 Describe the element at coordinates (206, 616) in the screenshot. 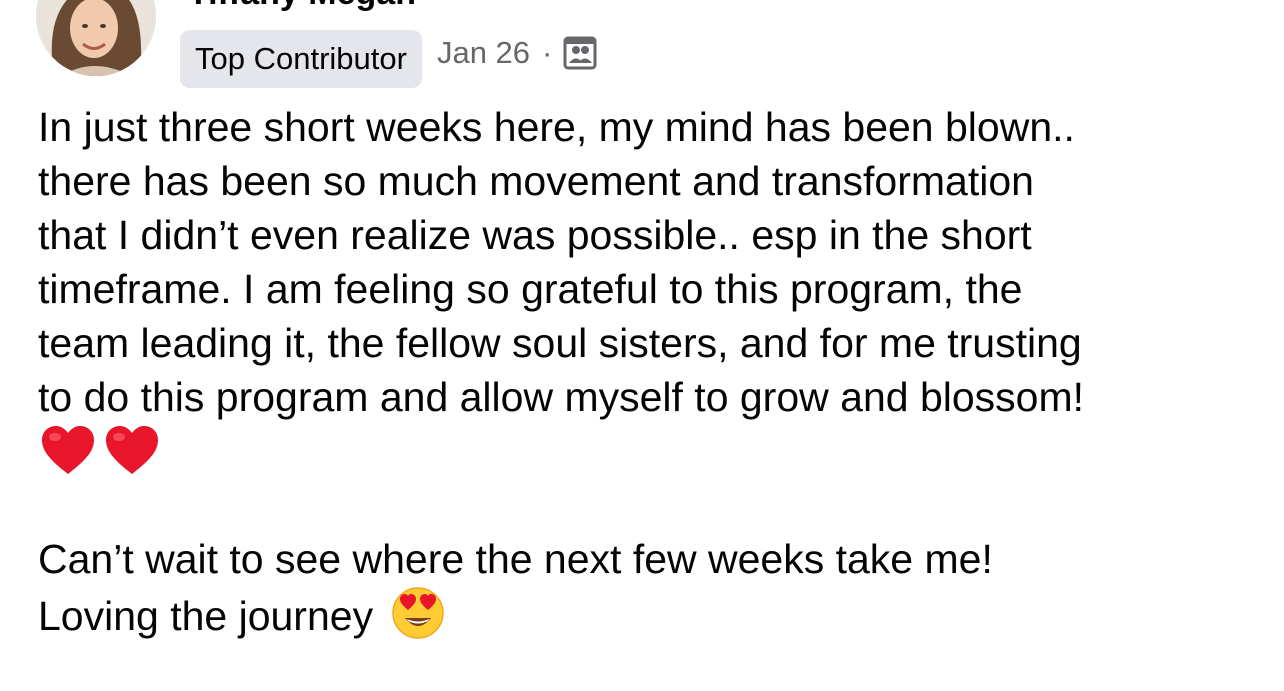

I see `post-text-line: Loving the journey` at that location.